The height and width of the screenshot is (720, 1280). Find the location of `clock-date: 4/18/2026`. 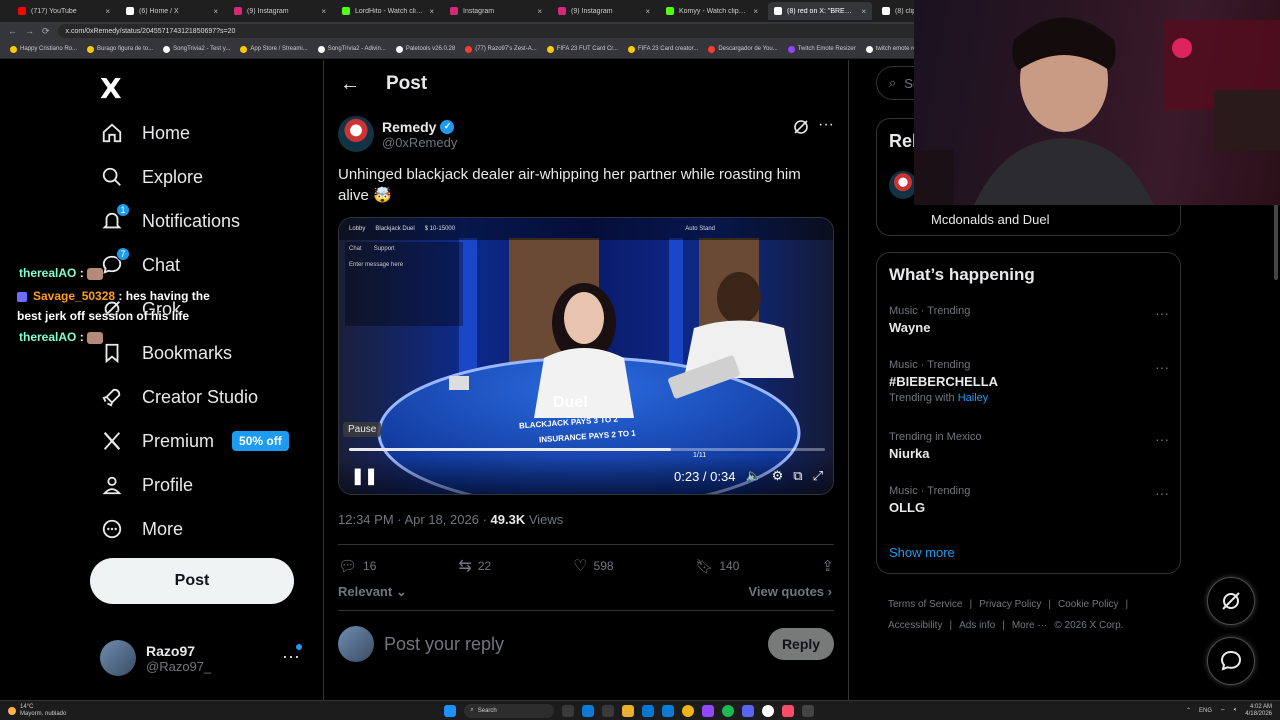

clock-date: 4/18/2026 is located at coordinates (1258, 714).